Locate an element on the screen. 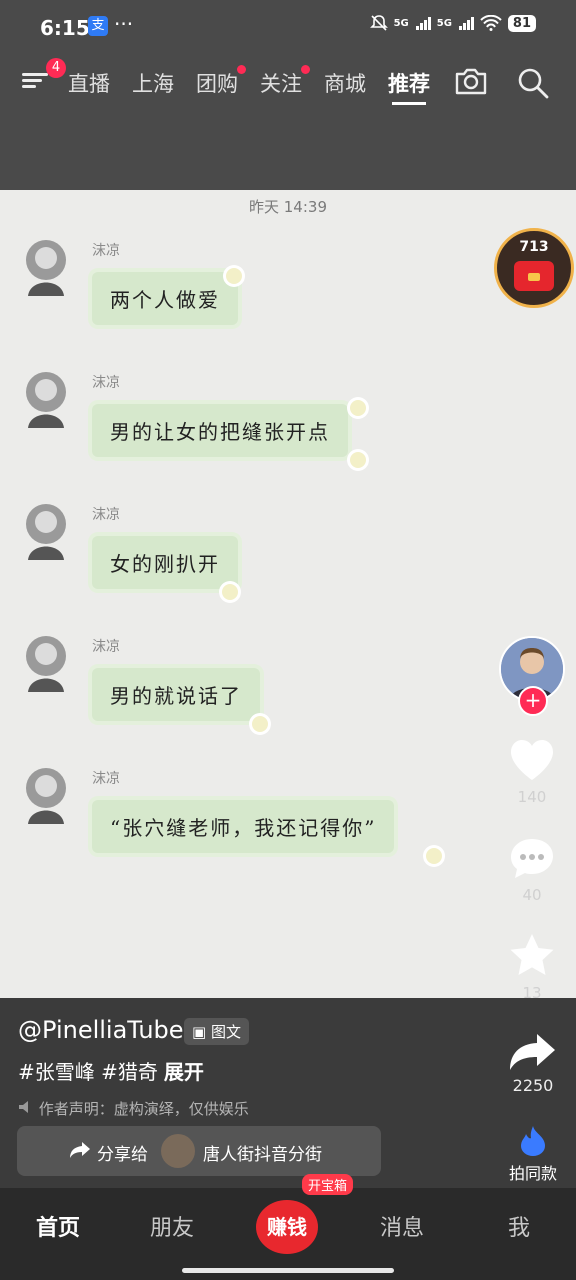 Image resolution: width=576 pixels, height=1280 pixels. message-bubble: 两个人做爱 is located at coordinates (165, 298).